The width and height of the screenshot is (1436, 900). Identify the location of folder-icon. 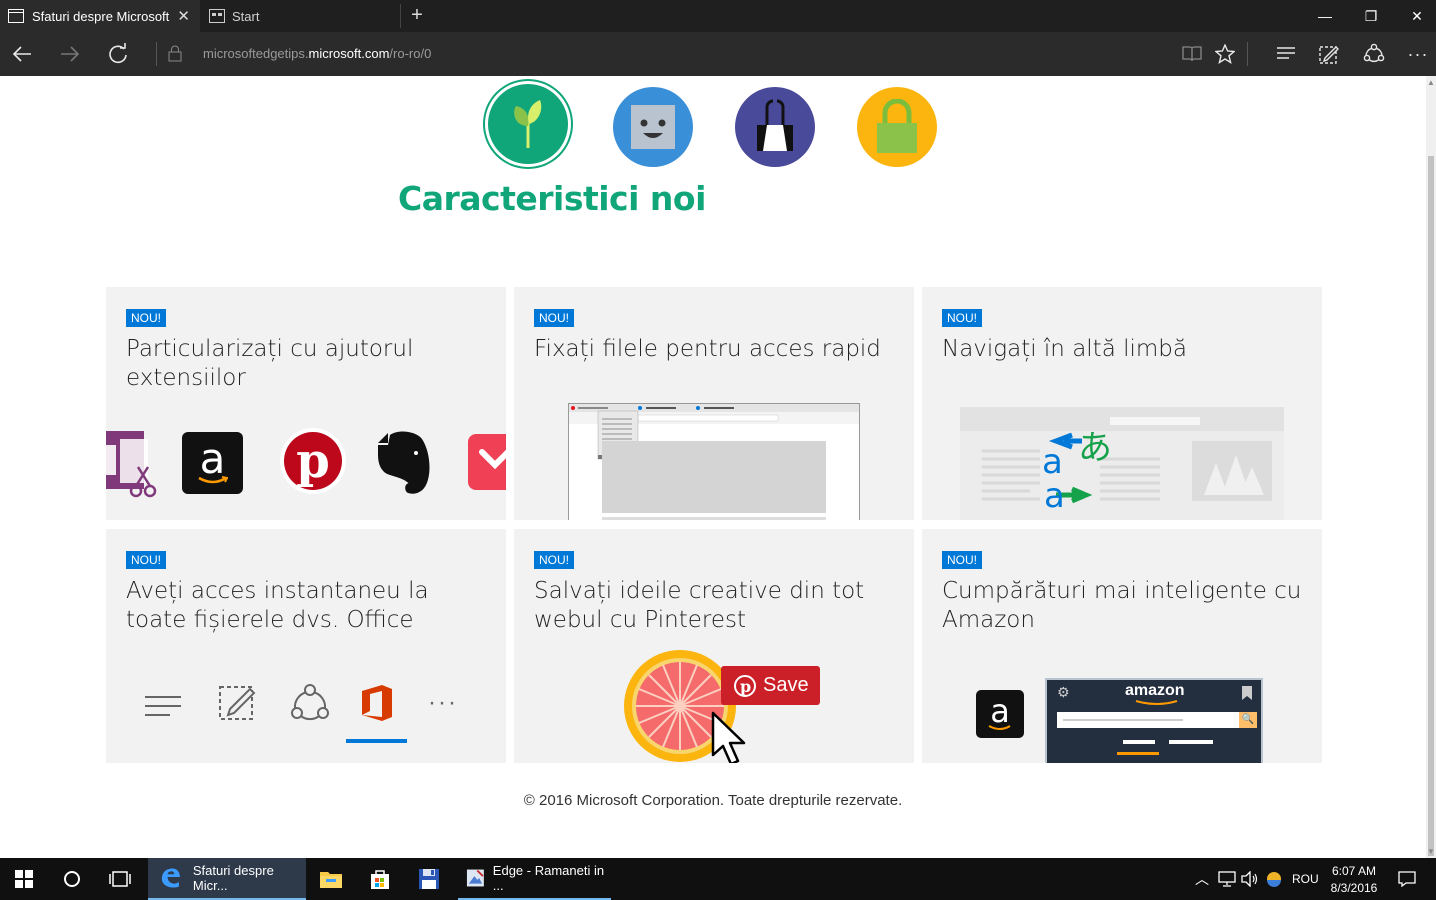
(331, 880).